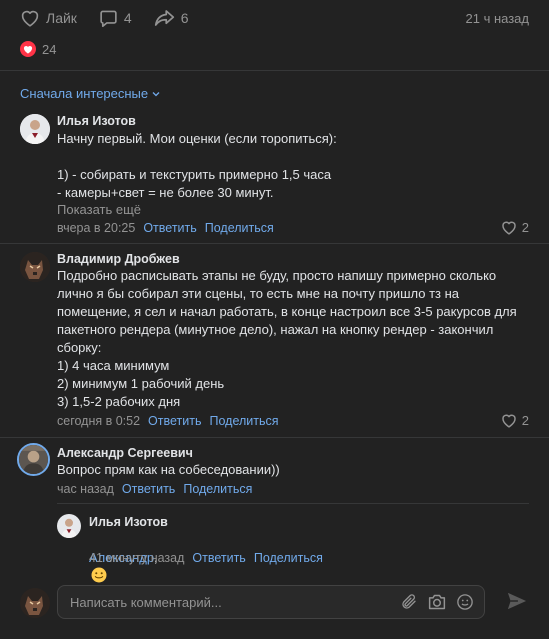  What do you see at coordinates (184, 18) in the screenshot?
I see `shares-count: 6` at bounding box center [184, 18].